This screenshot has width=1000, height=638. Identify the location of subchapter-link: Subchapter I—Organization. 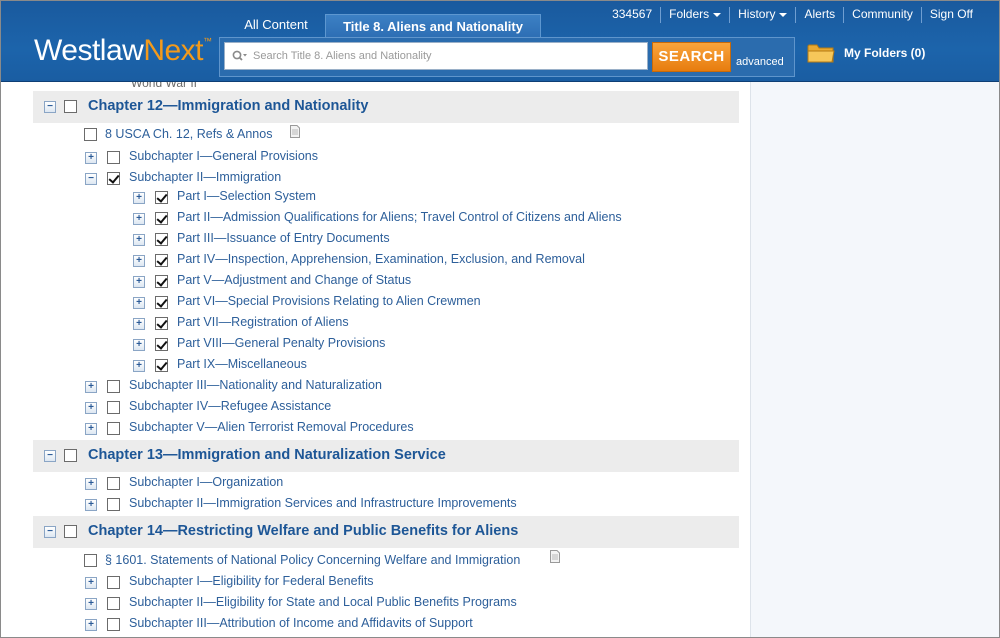
(206, 482).